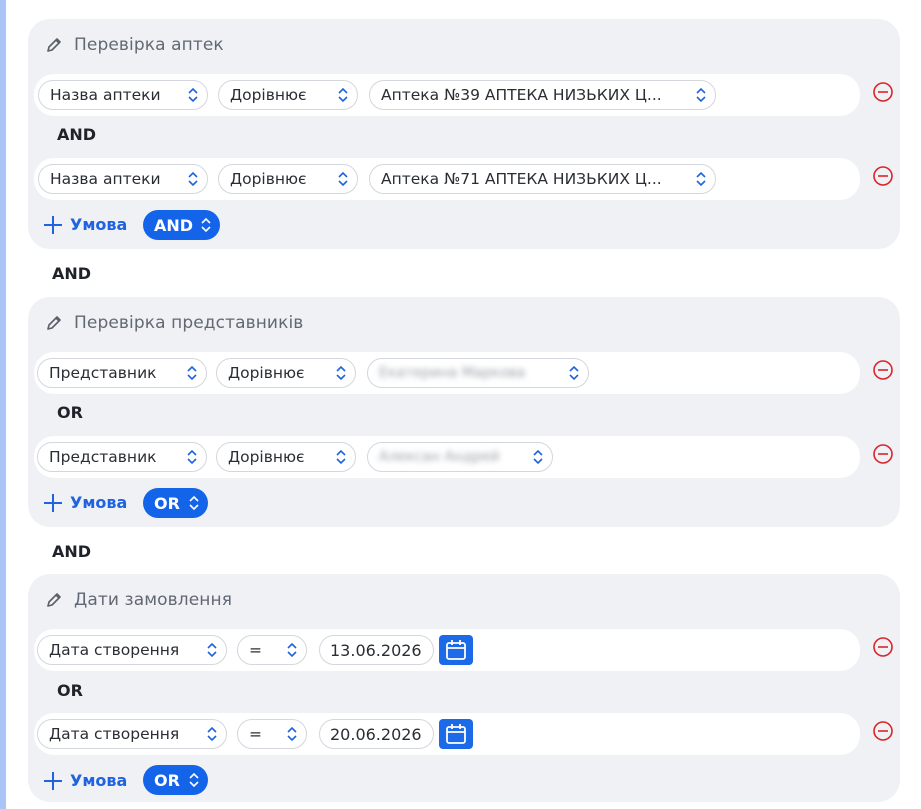 Image resolution: width=921 pixels, height=809 pixels. I want to click on group-header: Перевірка представників, so click(173, 323).